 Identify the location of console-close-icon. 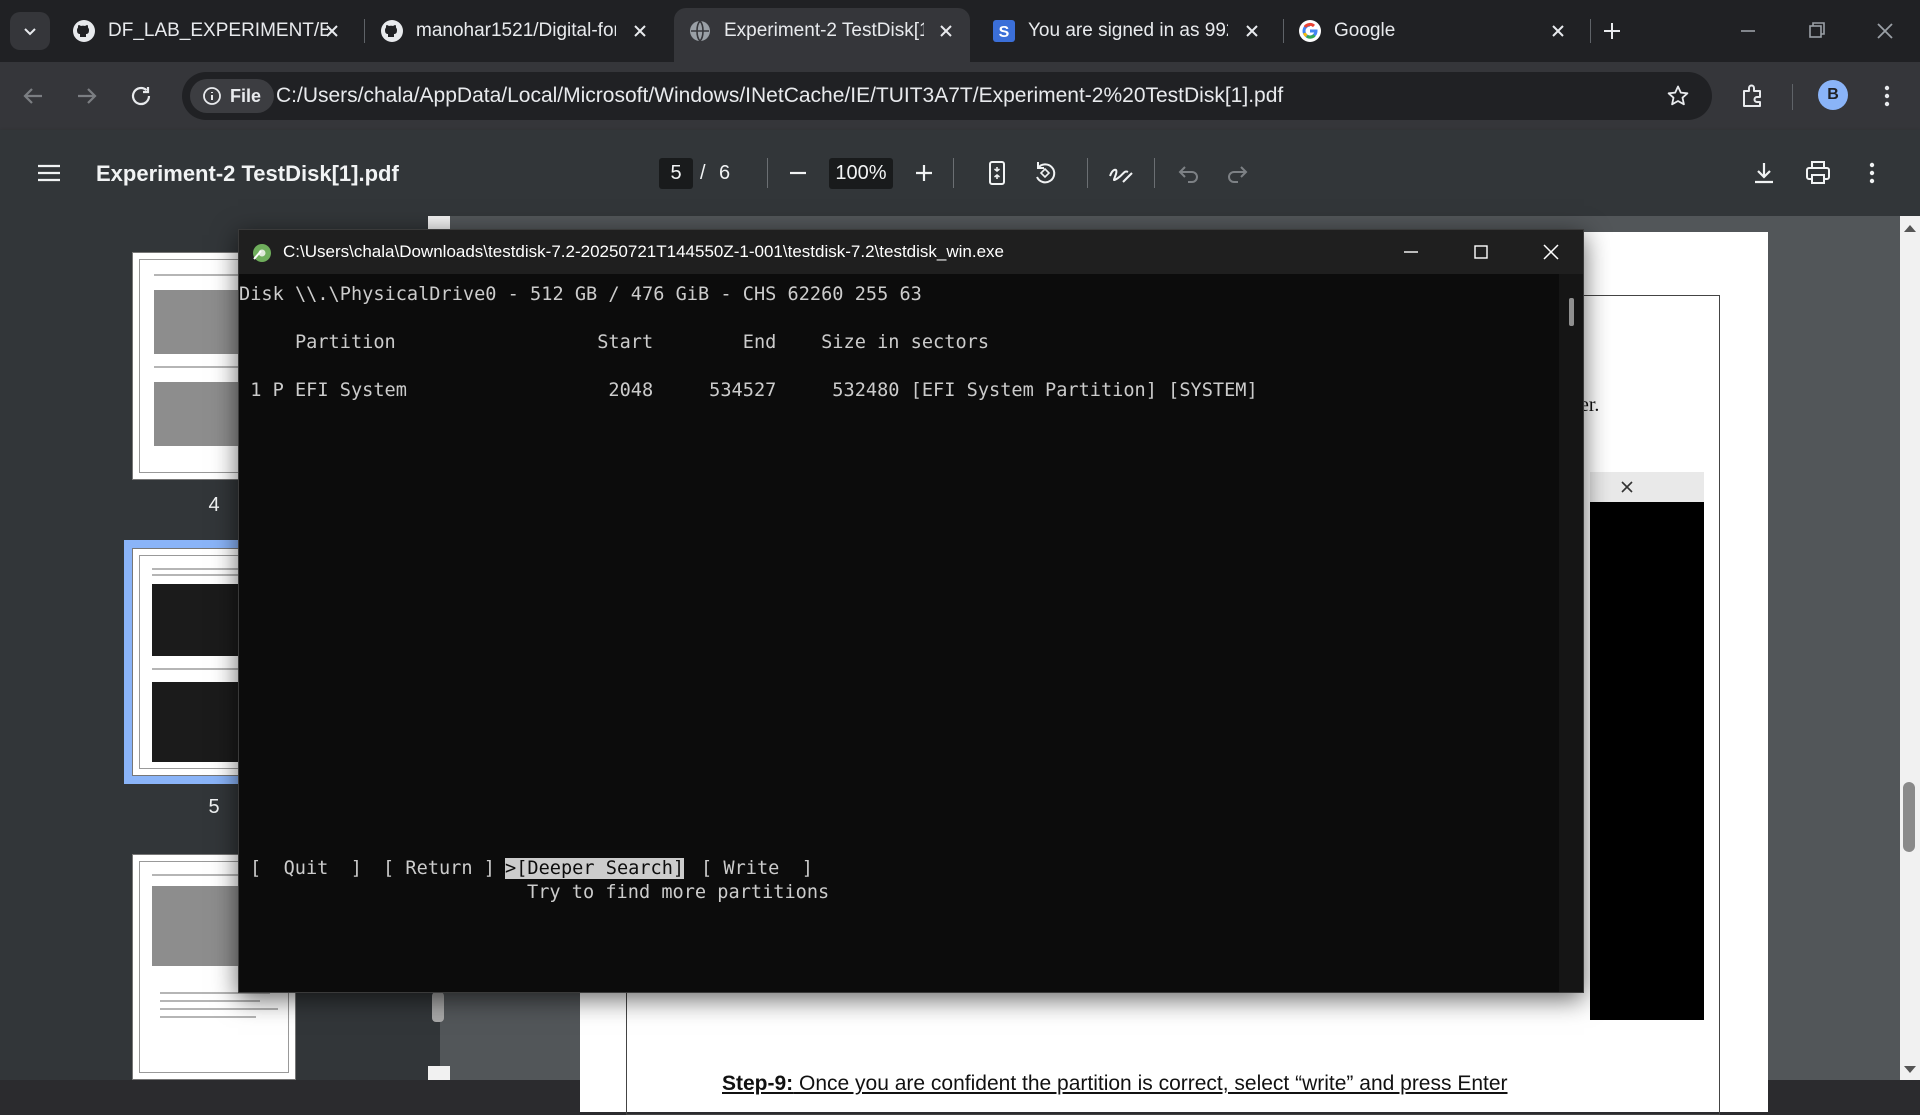
(1551, 252).